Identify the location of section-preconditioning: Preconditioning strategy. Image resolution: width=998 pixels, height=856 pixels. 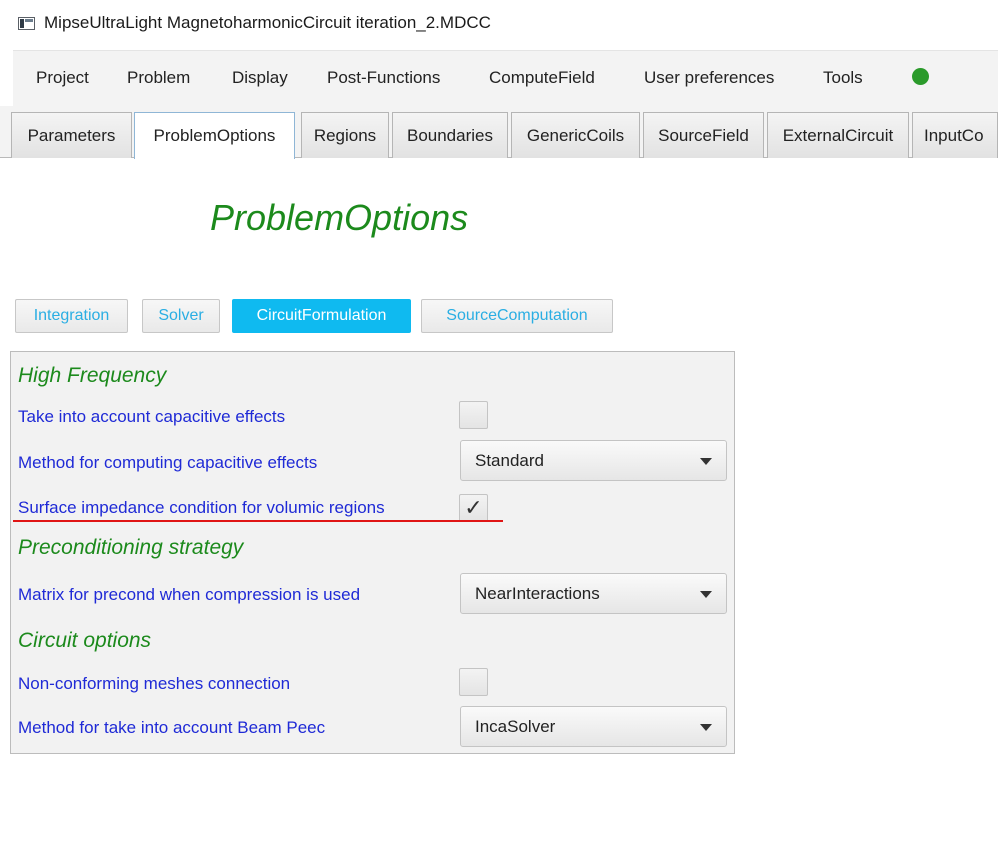
(131, 547).